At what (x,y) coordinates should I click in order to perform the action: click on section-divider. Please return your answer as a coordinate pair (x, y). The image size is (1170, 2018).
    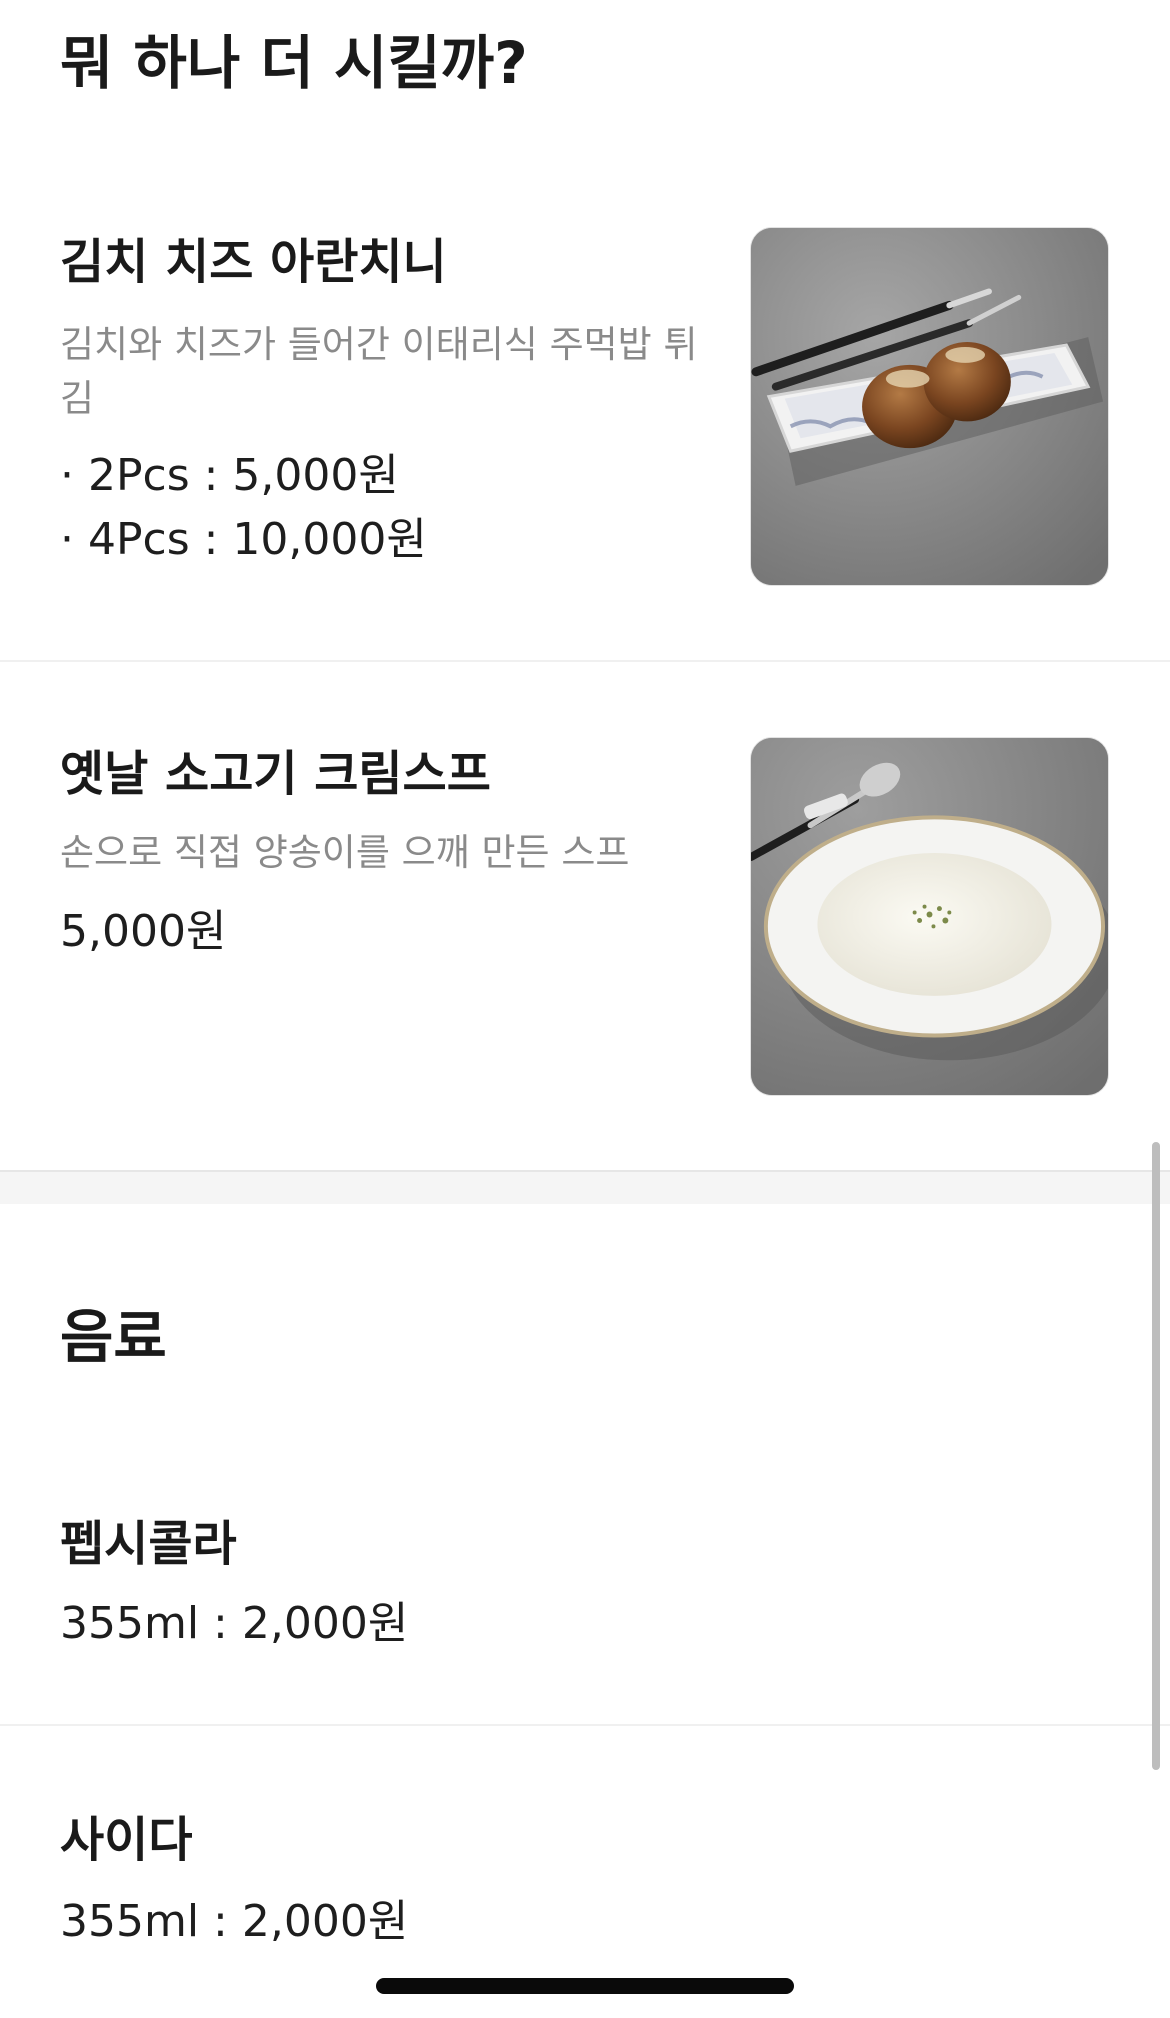
    Looking at the image, I should click on (585, 1187).